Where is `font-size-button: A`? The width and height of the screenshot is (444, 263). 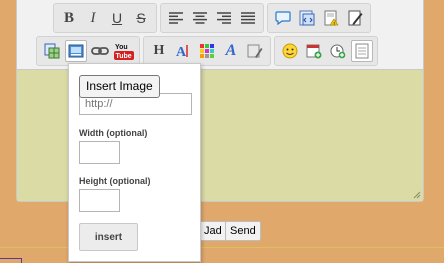 font-size-button: A is located at coordinates (231, 51).